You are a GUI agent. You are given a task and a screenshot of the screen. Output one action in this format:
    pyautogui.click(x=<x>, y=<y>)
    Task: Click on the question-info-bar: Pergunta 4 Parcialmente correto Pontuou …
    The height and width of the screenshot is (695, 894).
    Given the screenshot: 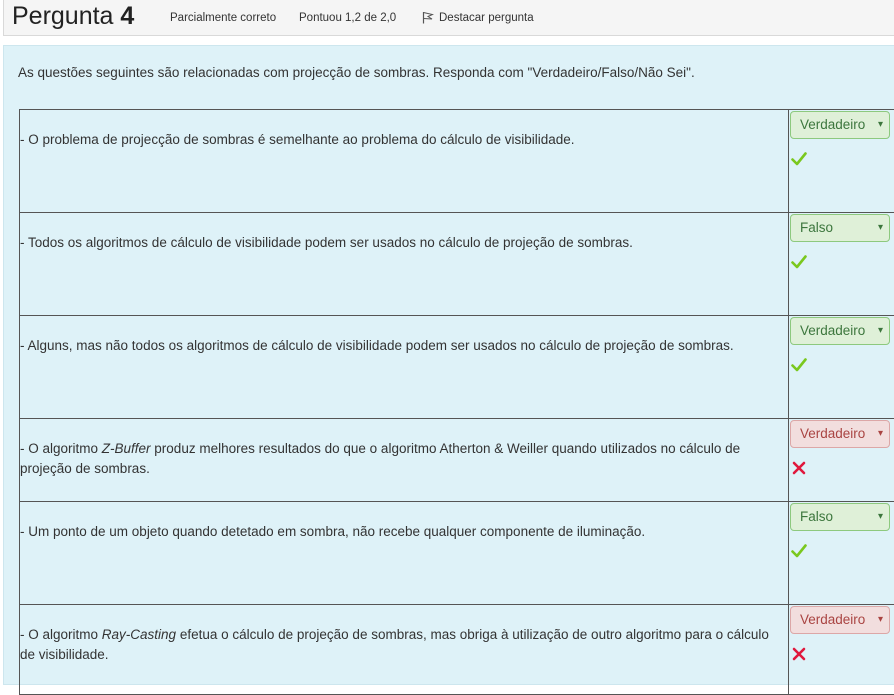 What is the action you would take?
    pyautogui.click(x=448, y=18)
    